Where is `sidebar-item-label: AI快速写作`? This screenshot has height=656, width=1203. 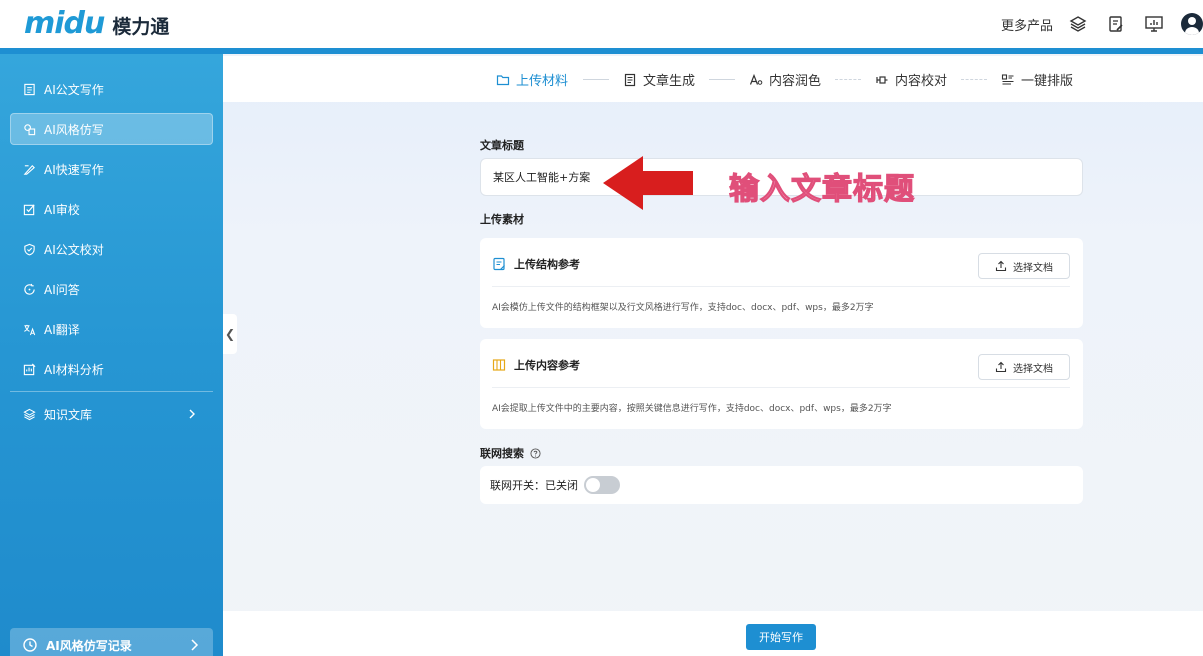 sidebar-item-label: AI快速写作 is located at coordinates (74, 169).